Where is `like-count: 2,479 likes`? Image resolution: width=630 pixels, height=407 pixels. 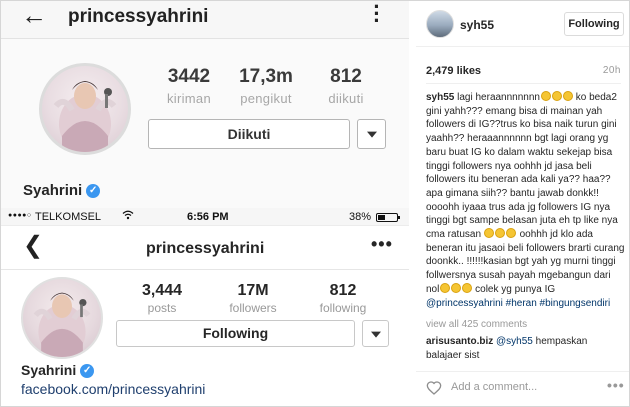
like-count: 2,479 likes is located at coordinates (453, 71).